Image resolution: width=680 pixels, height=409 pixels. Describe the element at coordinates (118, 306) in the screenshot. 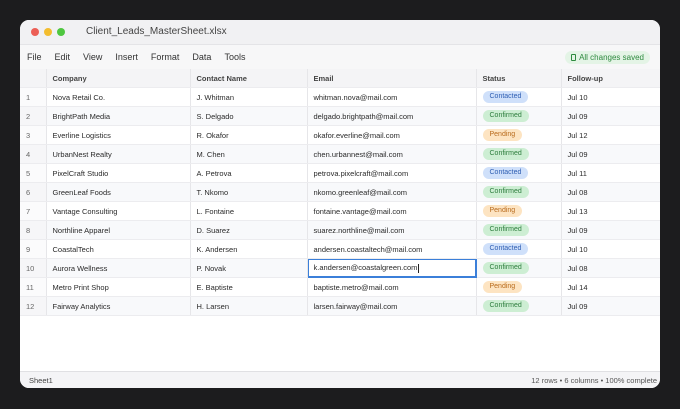

I see `cell-company: Fairway Analytics` at that location.